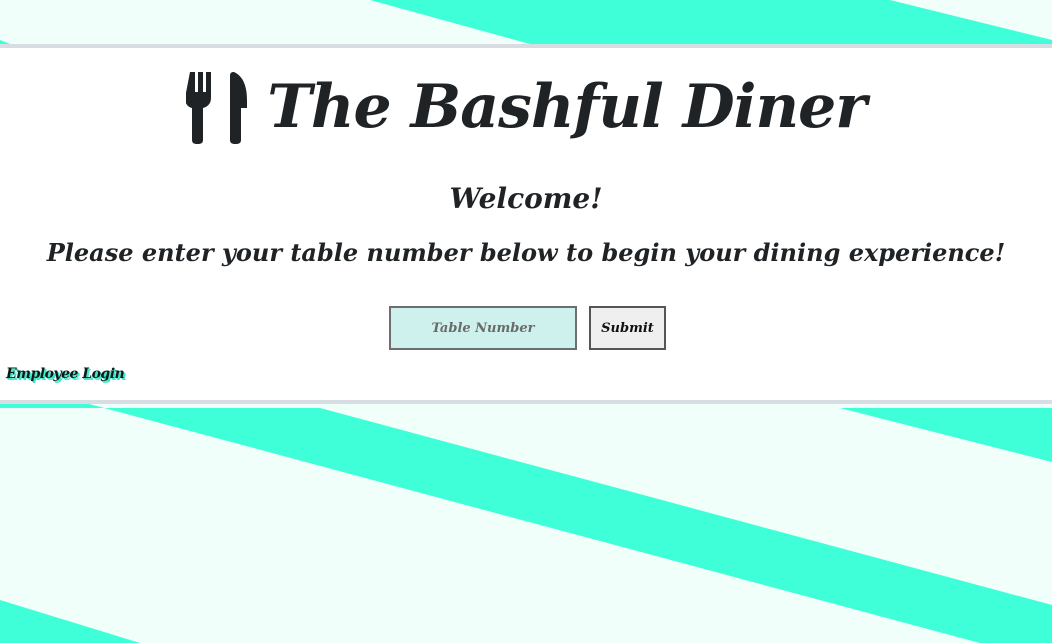  What do you see at coordinates (567, 107) in the screenshot?
I see `page-title: The Bashful Diner` at bounding box center [567, 107].